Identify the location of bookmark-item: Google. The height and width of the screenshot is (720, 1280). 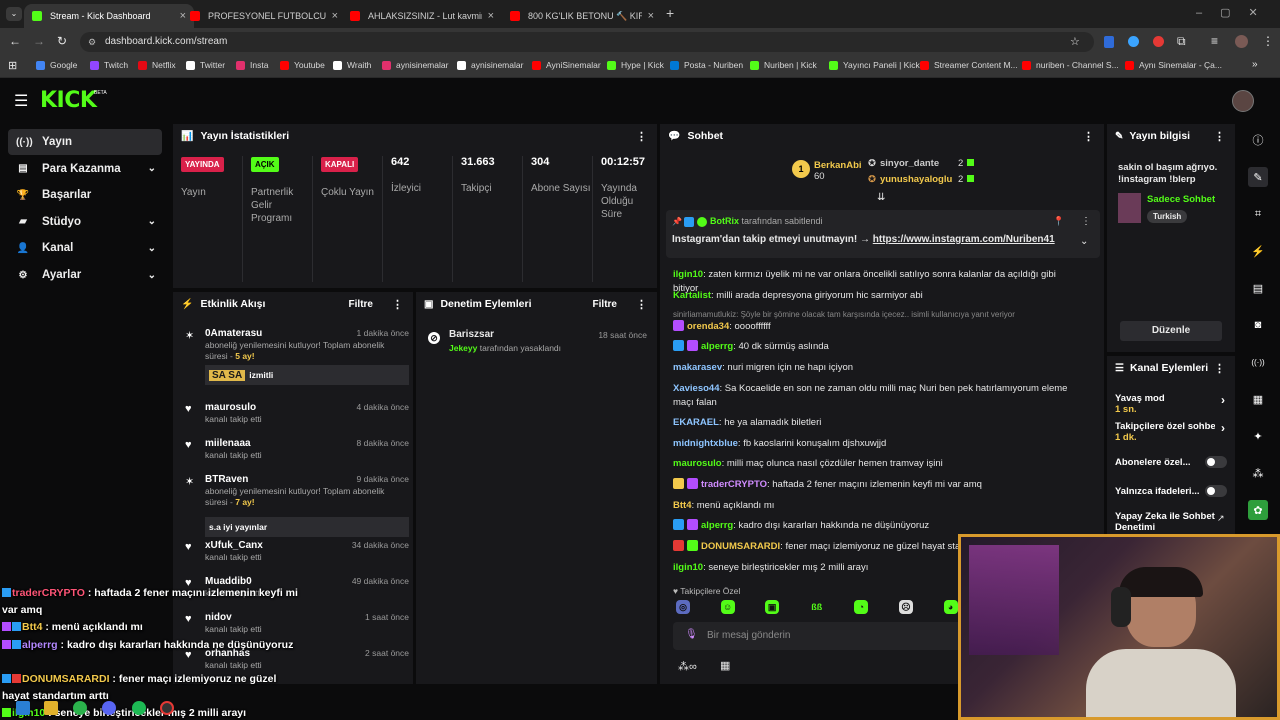
(56, 65).